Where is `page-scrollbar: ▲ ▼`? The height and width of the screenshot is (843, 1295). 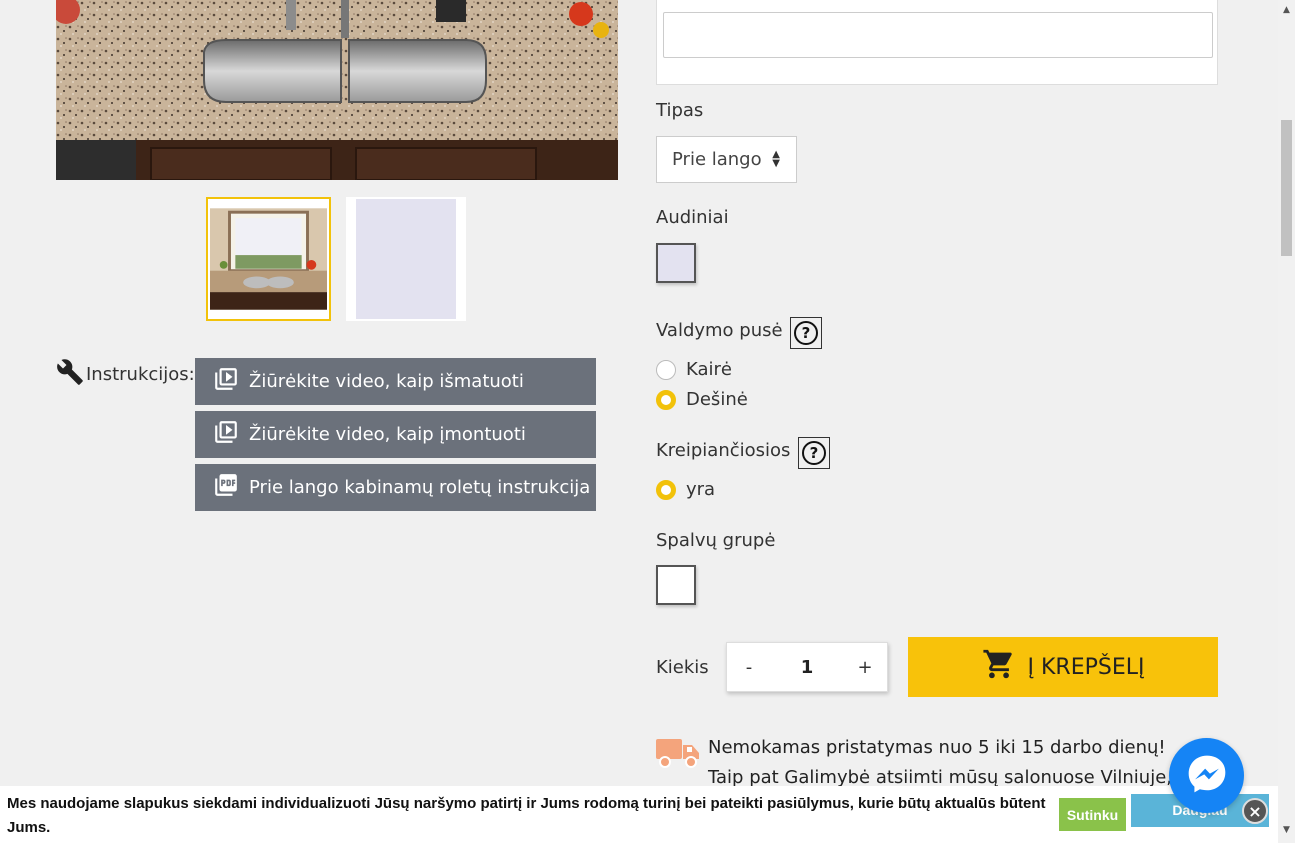
page-scrollbar: ▲ ▼ is located at coordinates (1286, 421).